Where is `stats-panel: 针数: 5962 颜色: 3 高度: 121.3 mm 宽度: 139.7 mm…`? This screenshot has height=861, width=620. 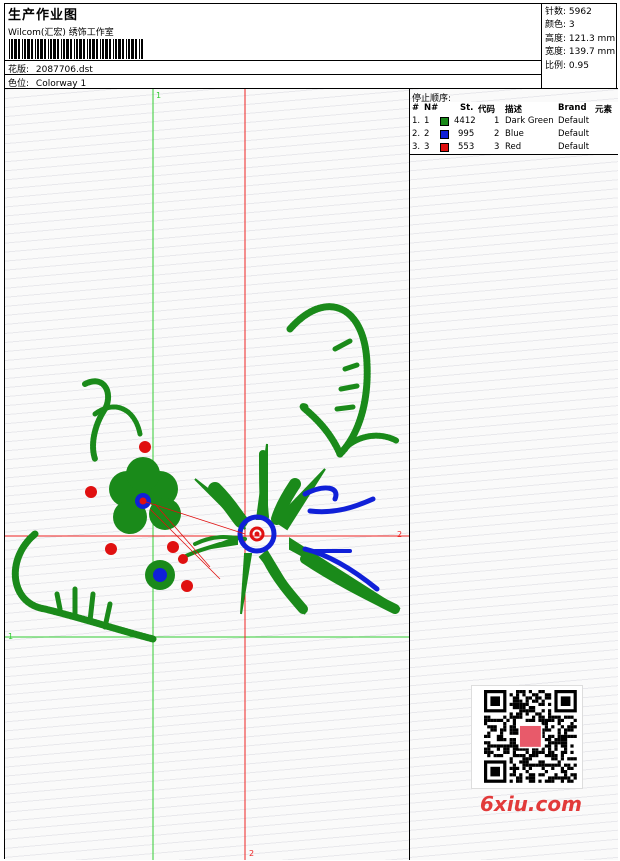
stats-panel: 针数: 5962 颜色: 3 高度: 121.3 mm 宽度: 139.7 mm… is located at coordinates (580, 46).